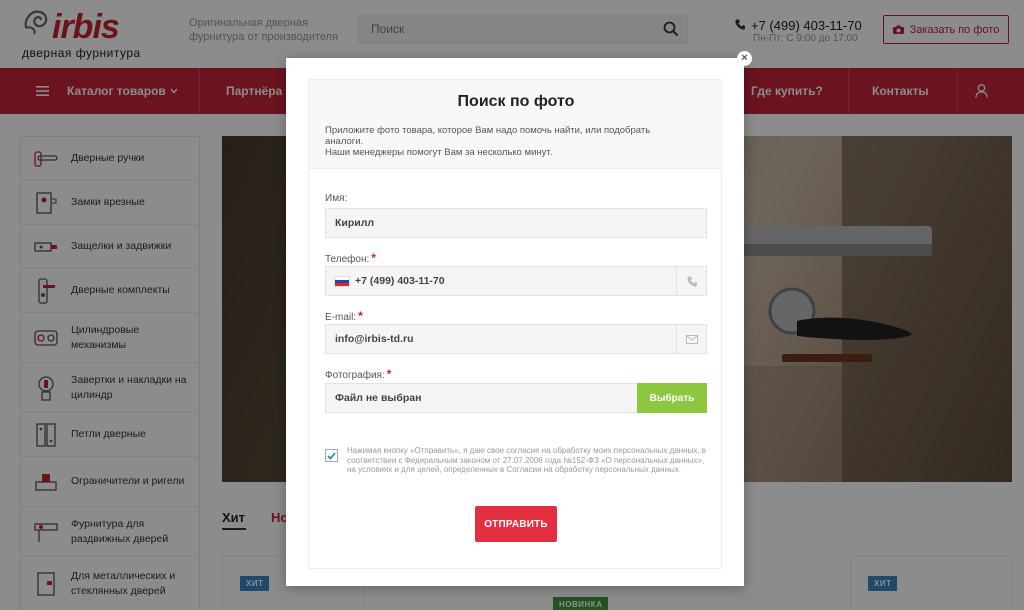 The width and height of the screenshot is (1024, 610). Describe the element at coordinates (350, 258) in the screenshot. I see `phone-label: Телефон: *` at that location.